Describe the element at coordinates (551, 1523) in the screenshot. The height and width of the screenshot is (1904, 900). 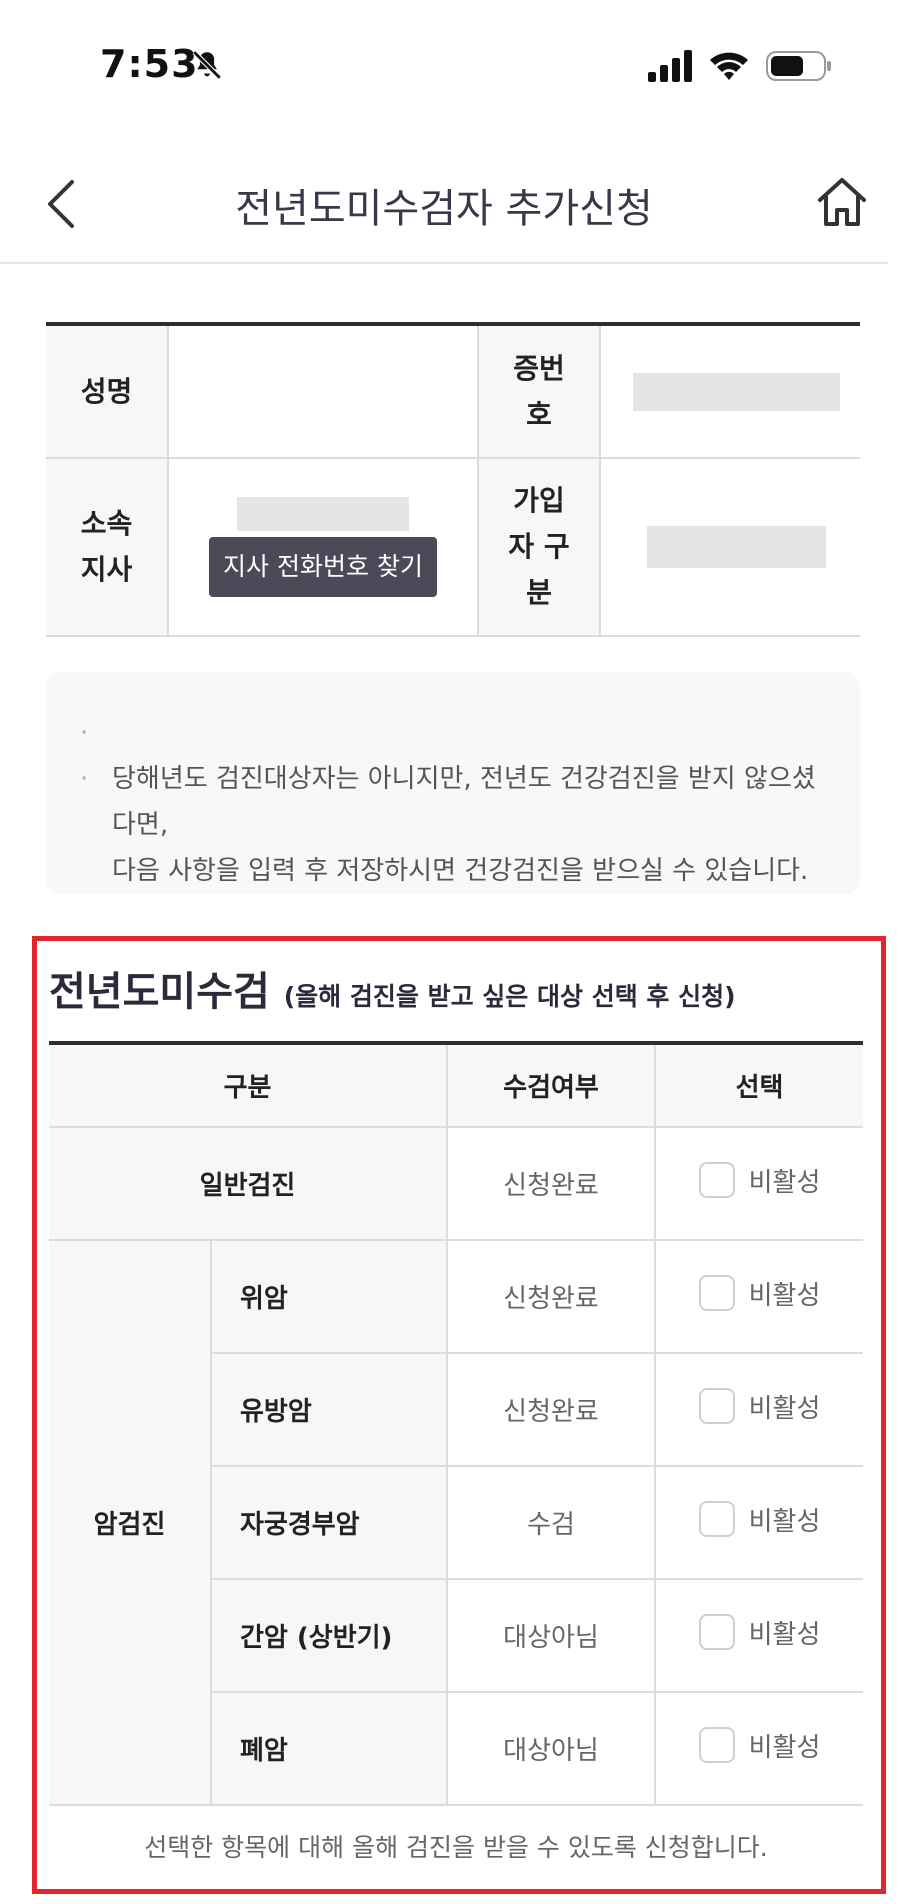
I see `cancer-status: 수검` at that location.